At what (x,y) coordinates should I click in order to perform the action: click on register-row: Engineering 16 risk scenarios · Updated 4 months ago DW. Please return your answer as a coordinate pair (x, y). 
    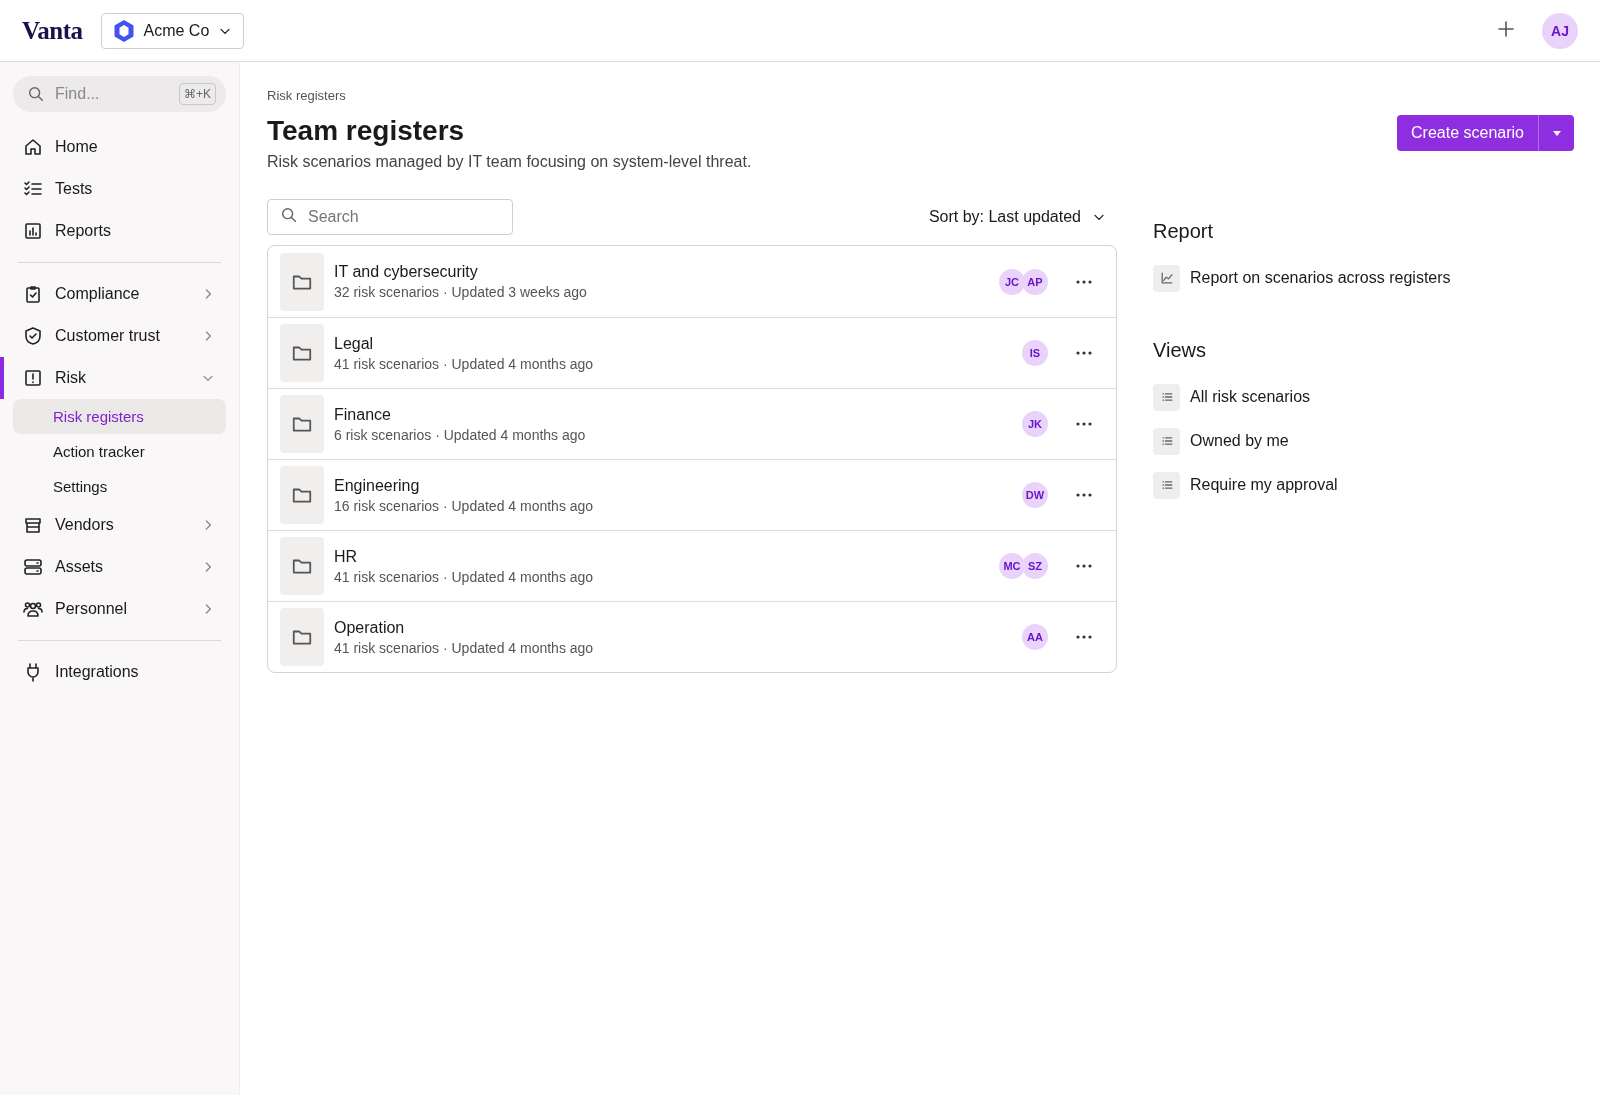
    Looking at the image, I should click on (692, 494).